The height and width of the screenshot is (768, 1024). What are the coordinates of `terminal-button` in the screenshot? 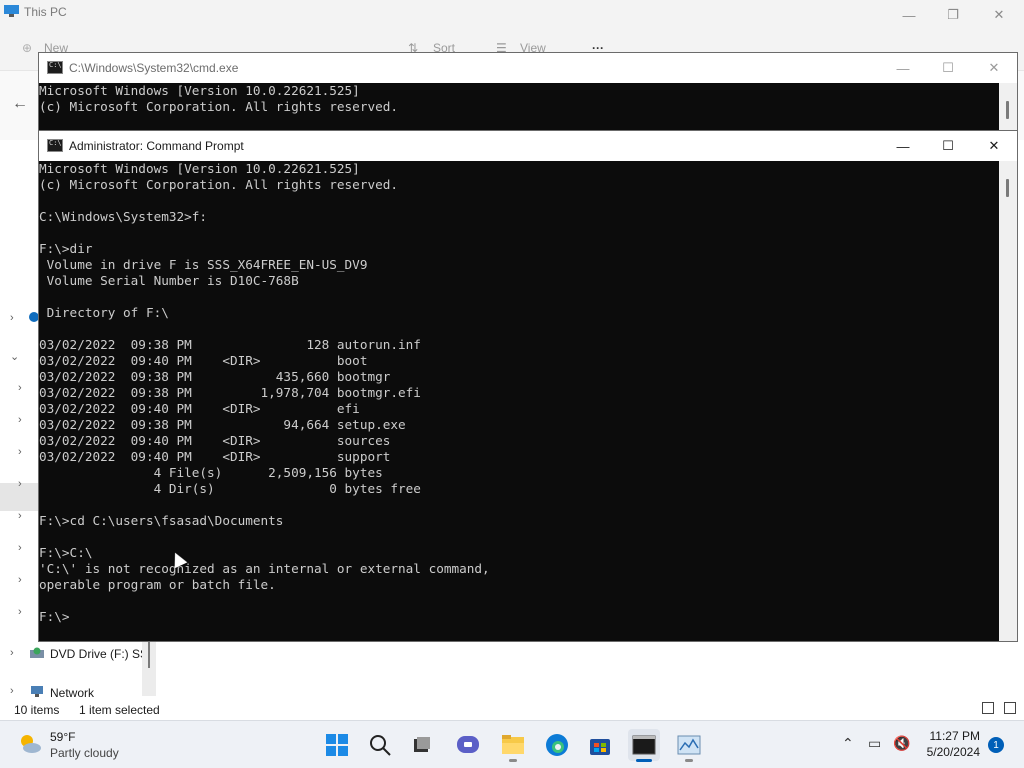 It's located at (644, 745).